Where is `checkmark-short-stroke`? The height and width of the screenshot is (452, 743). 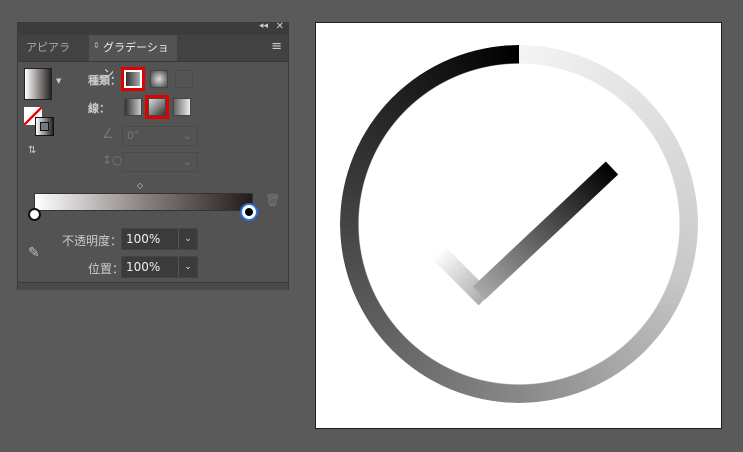 checkmark-short-stroke is located at coordinates (461, 275).